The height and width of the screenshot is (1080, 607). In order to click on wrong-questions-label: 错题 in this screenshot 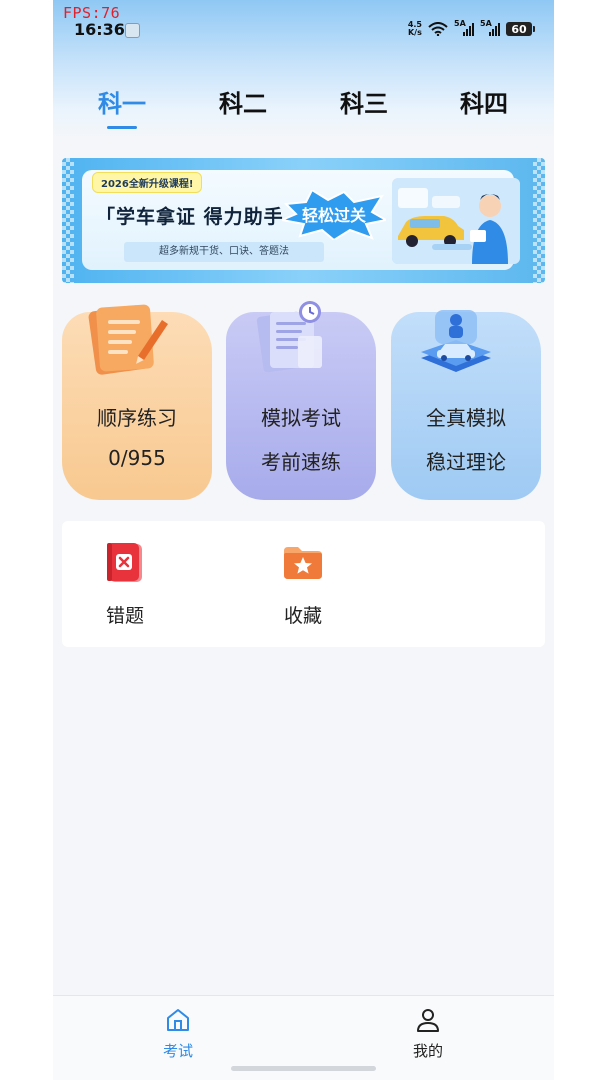, I will do `click(124, 616)`.